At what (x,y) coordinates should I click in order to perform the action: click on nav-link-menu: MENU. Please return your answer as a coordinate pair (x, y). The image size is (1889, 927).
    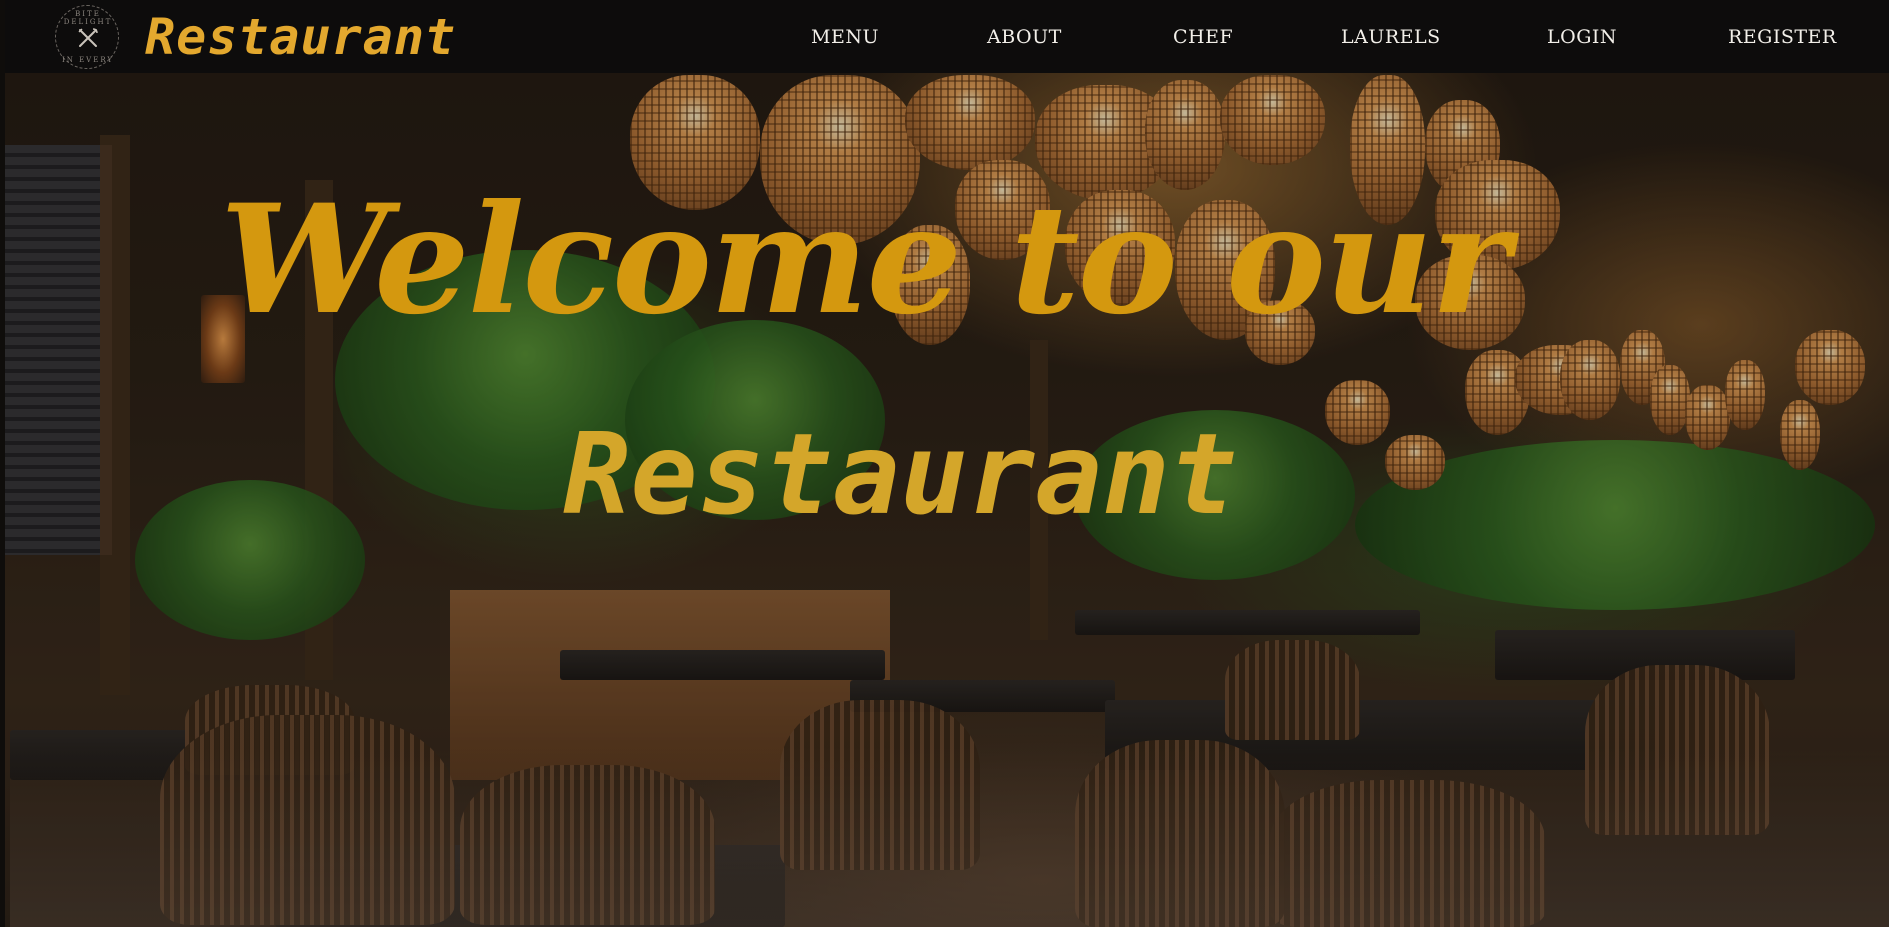
    Looking at the image, I should click on (845, 37).